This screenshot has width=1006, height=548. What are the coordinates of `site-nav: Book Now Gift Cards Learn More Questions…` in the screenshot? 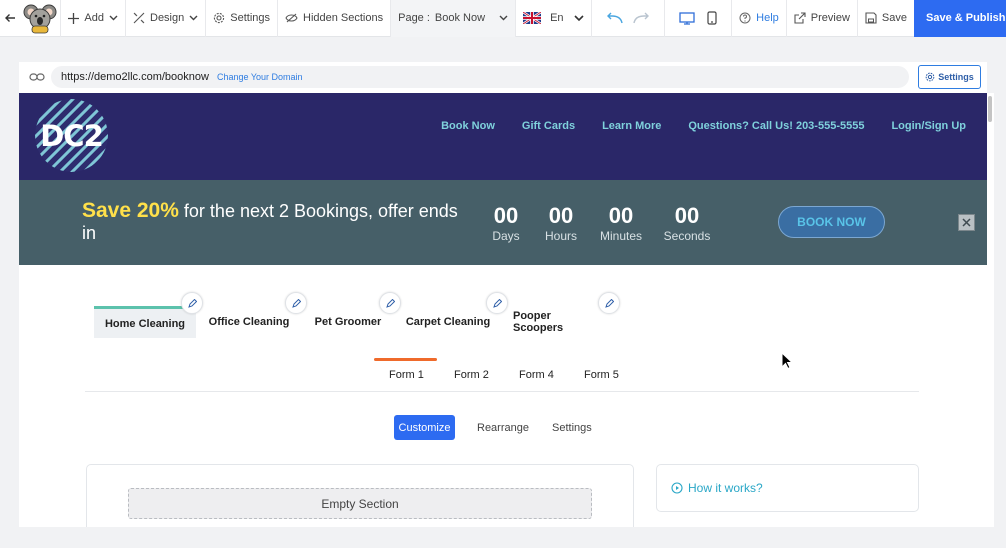 It's located at (703, 126).